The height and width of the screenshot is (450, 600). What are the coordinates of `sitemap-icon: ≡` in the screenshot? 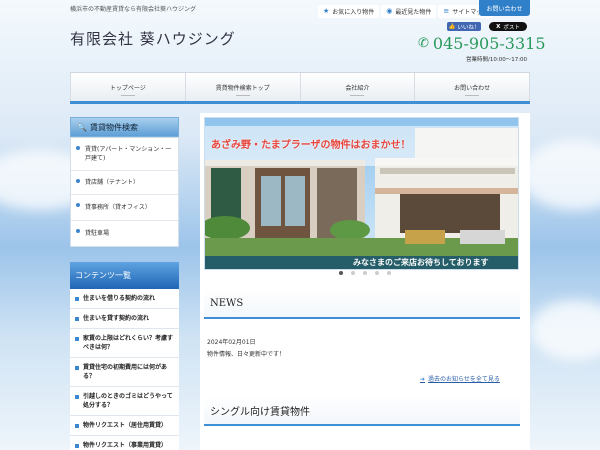 It's located at (446, 11).